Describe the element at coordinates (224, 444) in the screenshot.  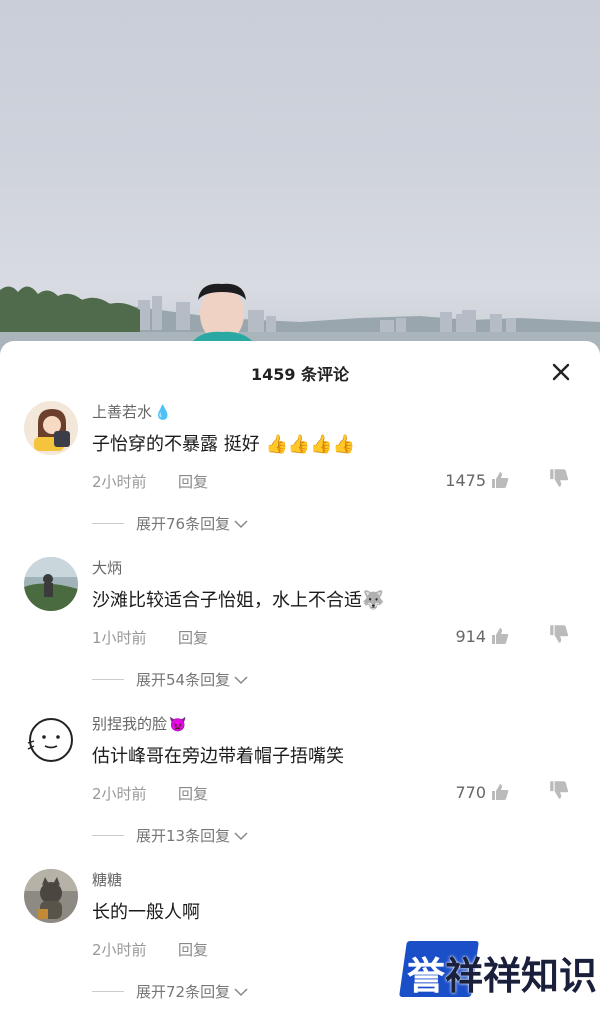
I see `comment-text: 子怡穿的不暴露 挺好 👍👍👍👍` at that location.